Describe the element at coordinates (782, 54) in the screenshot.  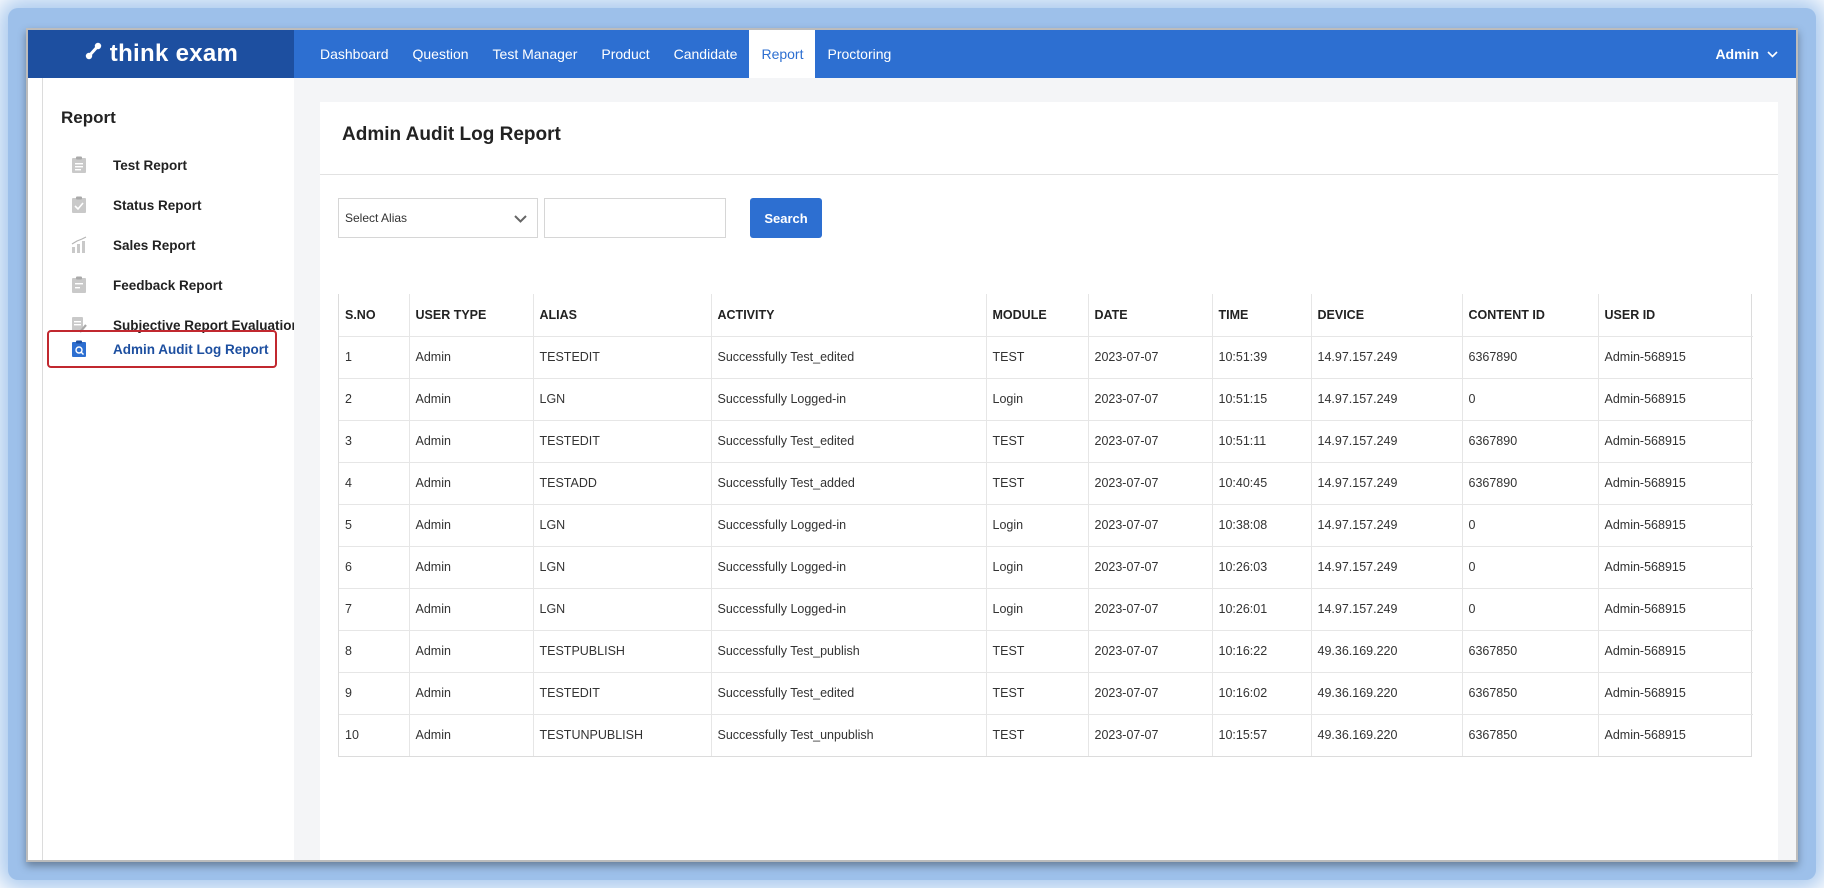
I see `nav-item-report: Report` at that location.